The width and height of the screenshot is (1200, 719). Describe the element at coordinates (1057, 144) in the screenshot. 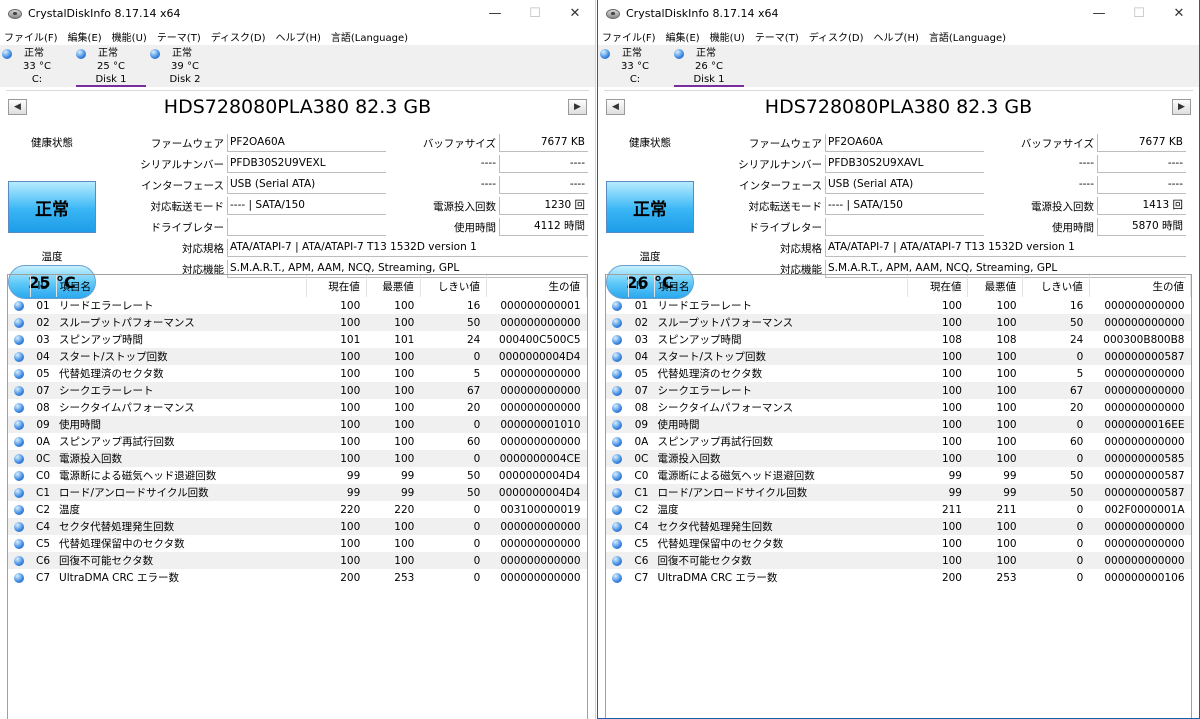

I see `buffer-size-label: バッファサイズ` at that location.